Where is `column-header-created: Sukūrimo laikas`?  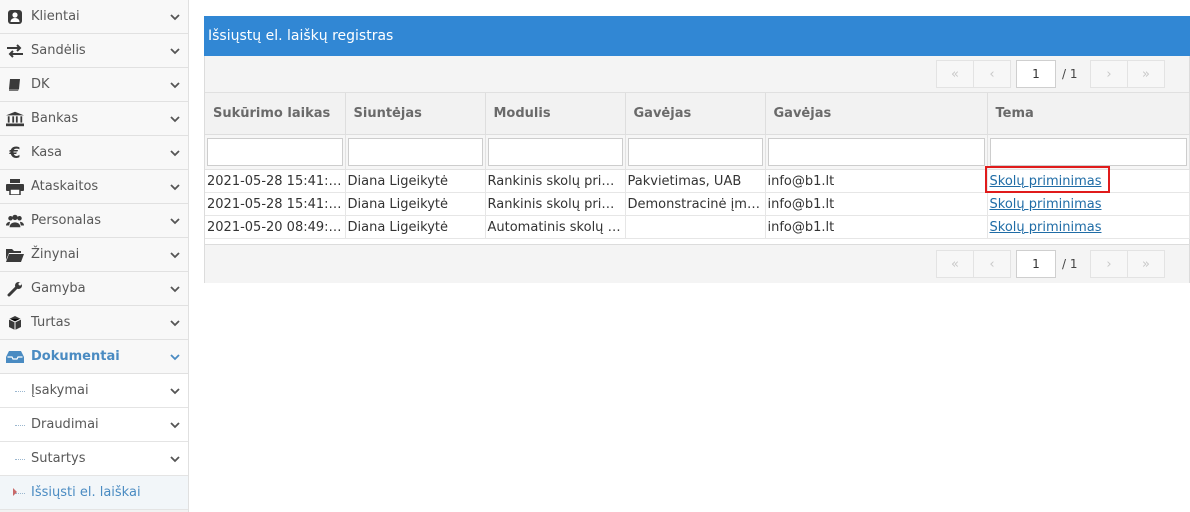 column-header-created: Sukūrimo laikas is located at coordinates (275, 114).